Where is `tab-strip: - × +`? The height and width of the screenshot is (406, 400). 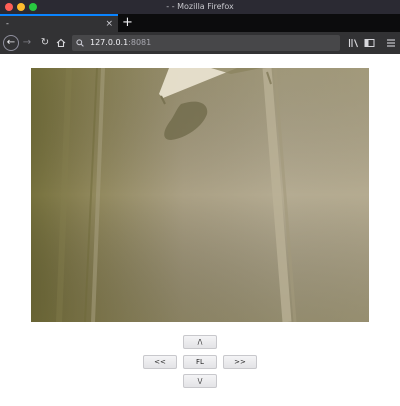 tab-strip: - × + is located at coordinates (200, 23).